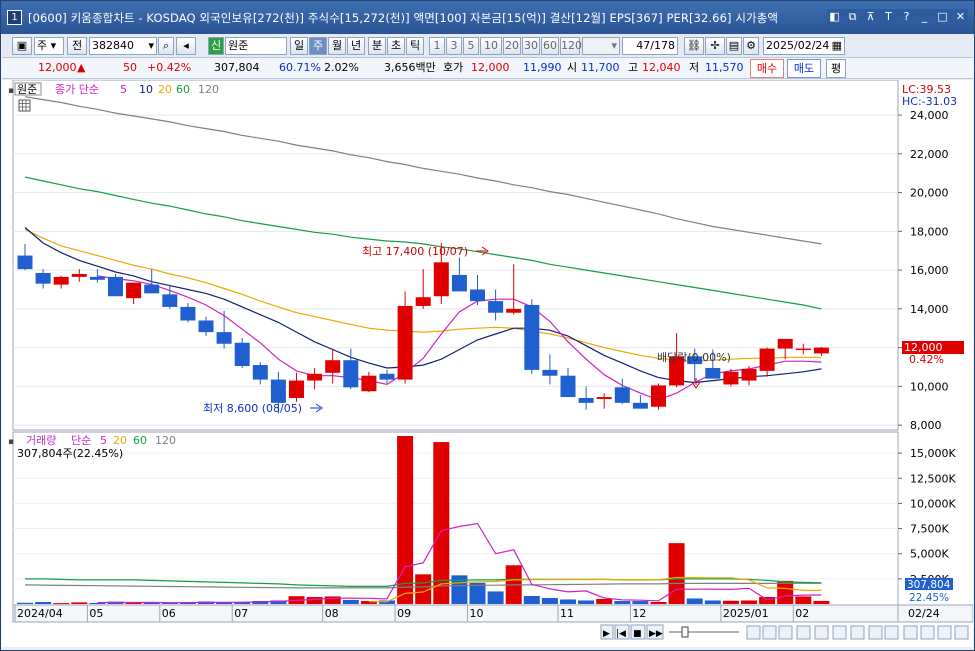 The height and width of the screenshot is (651, 975). Describe the element at coordinates (933, 478) in the screenshot. I see `volume-tick-label: 12,500K` at that location.